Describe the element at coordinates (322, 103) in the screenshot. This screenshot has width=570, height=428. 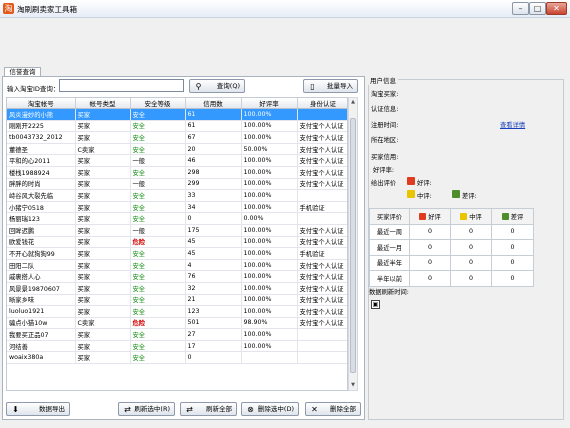
I see `column-header: 身份认证` at that location.